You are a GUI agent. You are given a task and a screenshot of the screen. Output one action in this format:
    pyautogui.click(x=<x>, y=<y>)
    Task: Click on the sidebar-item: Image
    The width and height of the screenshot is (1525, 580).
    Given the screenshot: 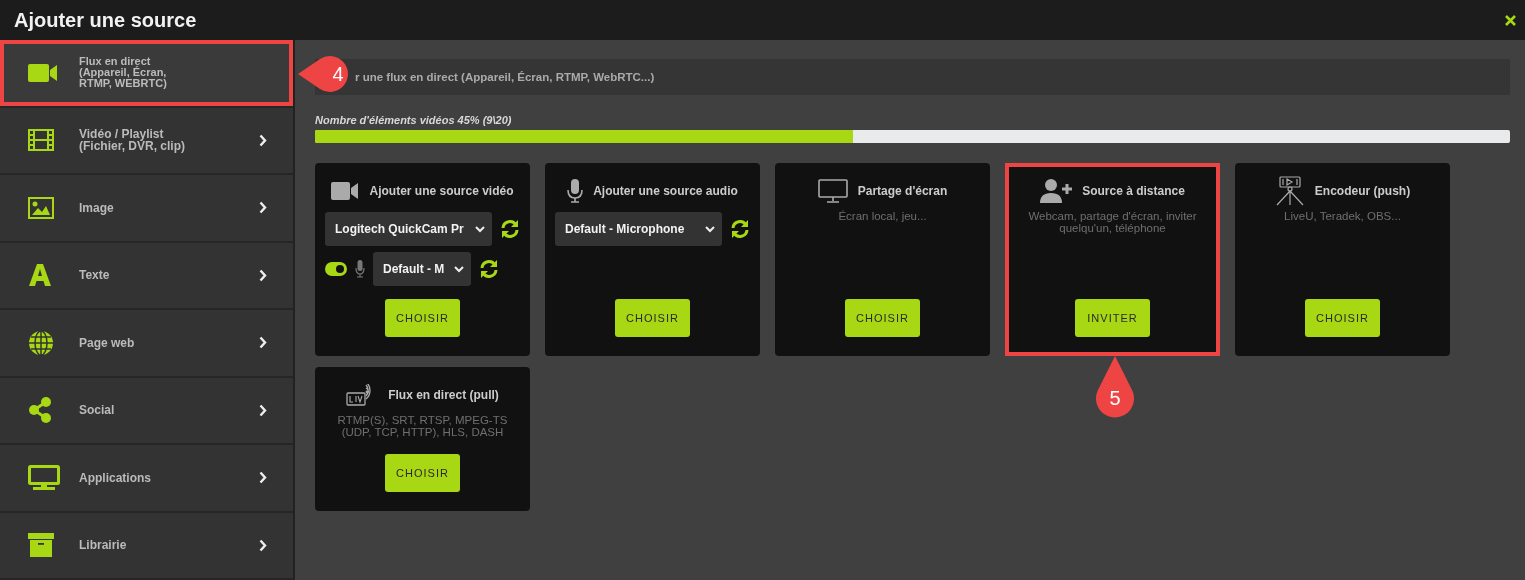 What is the action you would take?
    pyautogui.click(x=146, y=208)
    